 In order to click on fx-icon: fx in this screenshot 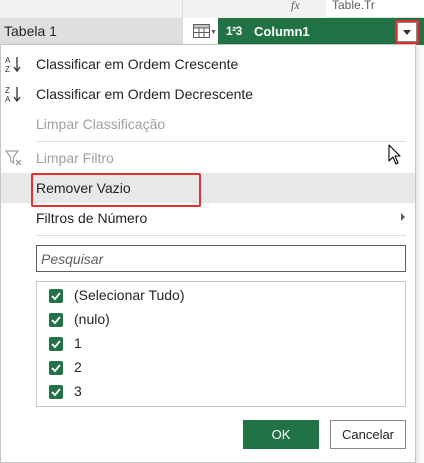, I will do `click(295, 6)`.